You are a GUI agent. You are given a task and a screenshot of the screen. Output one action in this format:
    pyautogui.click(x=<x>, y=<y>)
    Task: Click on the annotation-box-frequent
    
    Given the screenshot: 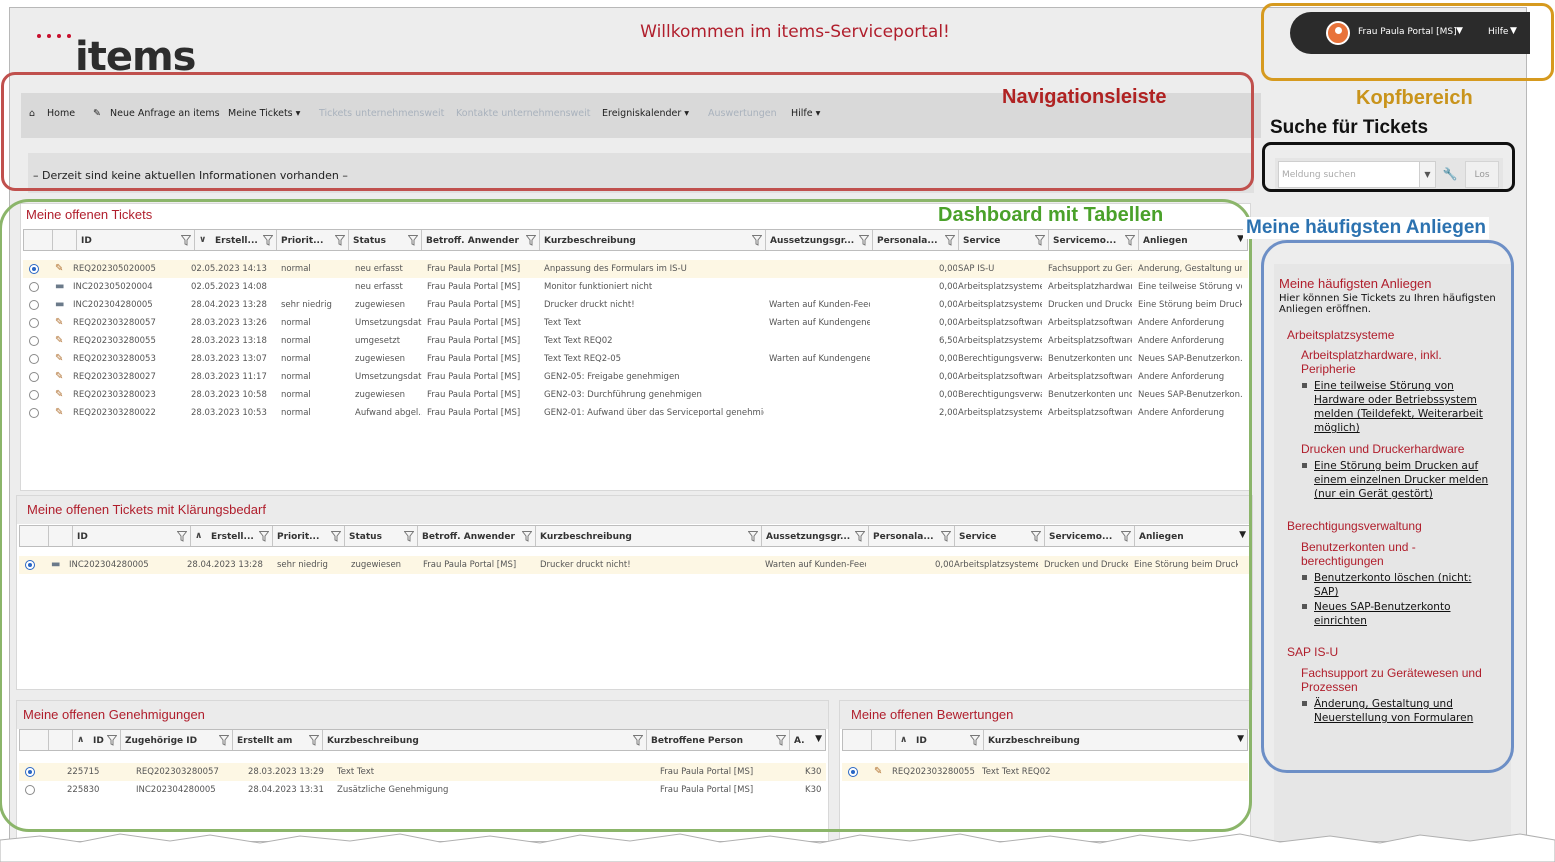 What is the action you would take?
    pyautogui.click(x=1387, y=506)
    